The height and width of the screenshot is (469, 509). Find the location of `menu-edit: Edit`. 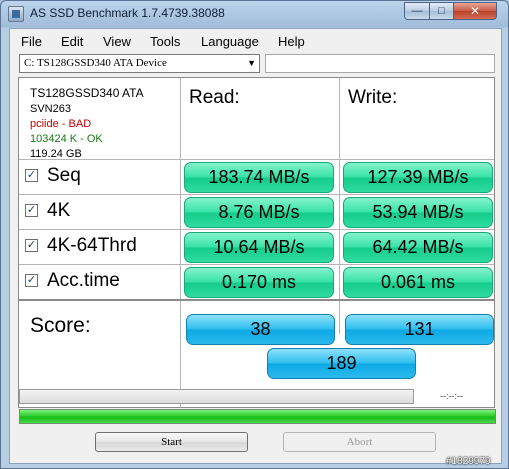

menu-edit: Edit is located at coordinates (72, 41).